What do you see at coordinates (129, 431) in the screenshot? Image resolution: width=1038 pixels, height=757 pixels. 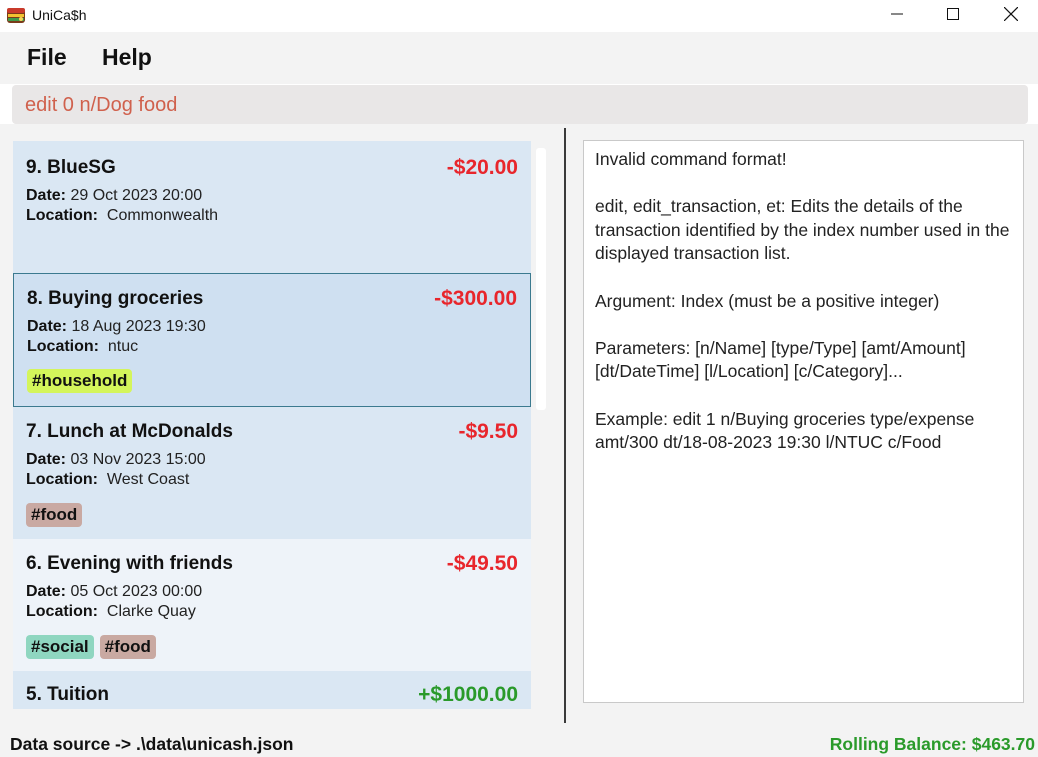 I see `transaction-title: 7. Lunch at McDonalds` at bounding box center [129, 431].